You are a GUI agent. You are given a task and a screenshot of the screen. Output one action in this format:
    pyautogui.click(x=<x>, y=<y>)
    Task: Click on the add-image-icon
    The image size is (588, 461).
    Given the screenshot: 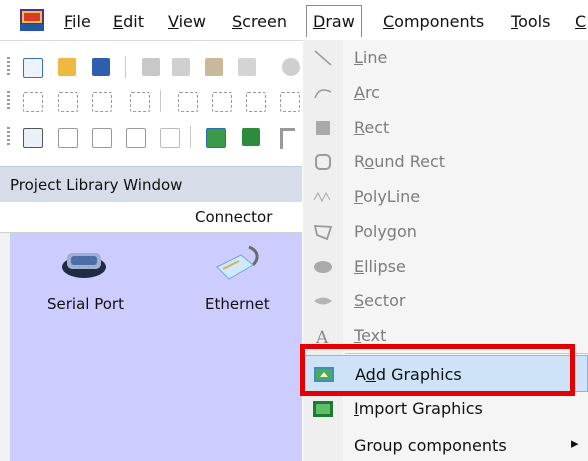 What is the action you would take?
    pyautogui.click(x=216, y=138)
    